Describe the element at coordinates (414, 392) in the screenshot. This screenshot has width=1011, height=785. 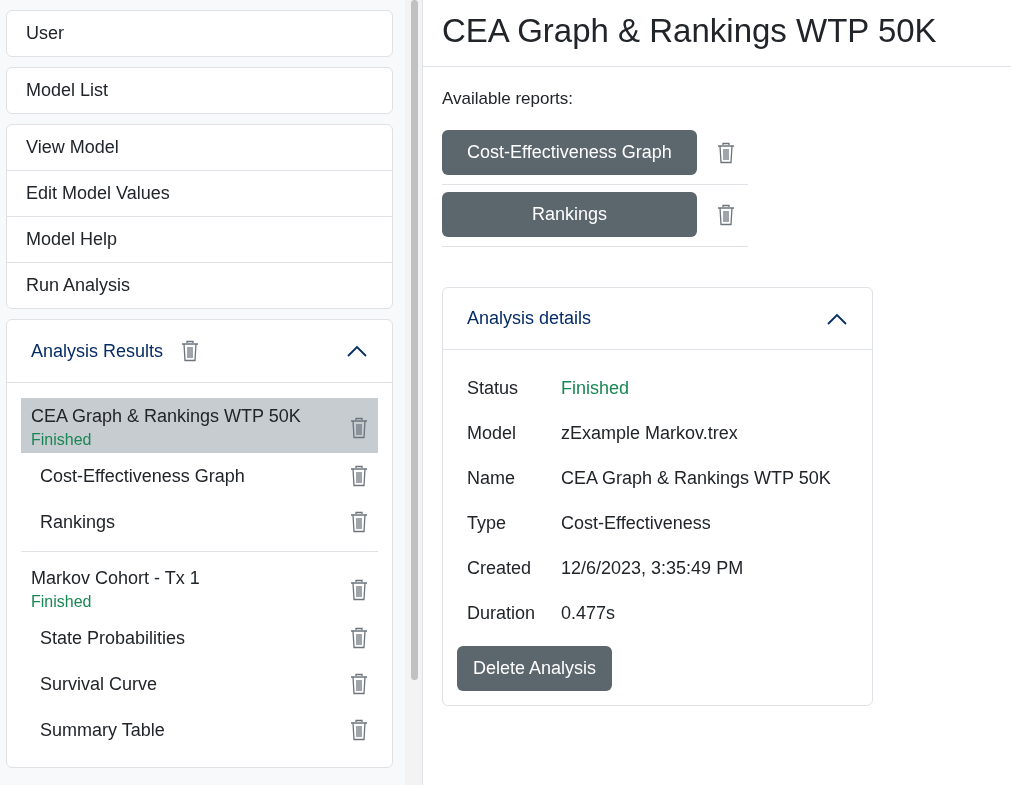
I see `scrollbar` at that location.